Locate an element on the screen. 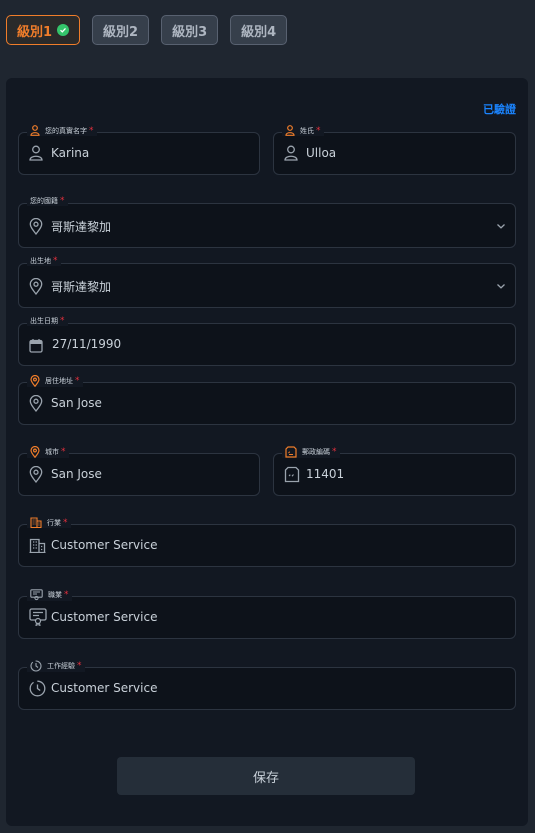 The width and height of the screenshot is (535, 833). nationality-legend: 您的國籍 * is located at coordinates (47, 201).